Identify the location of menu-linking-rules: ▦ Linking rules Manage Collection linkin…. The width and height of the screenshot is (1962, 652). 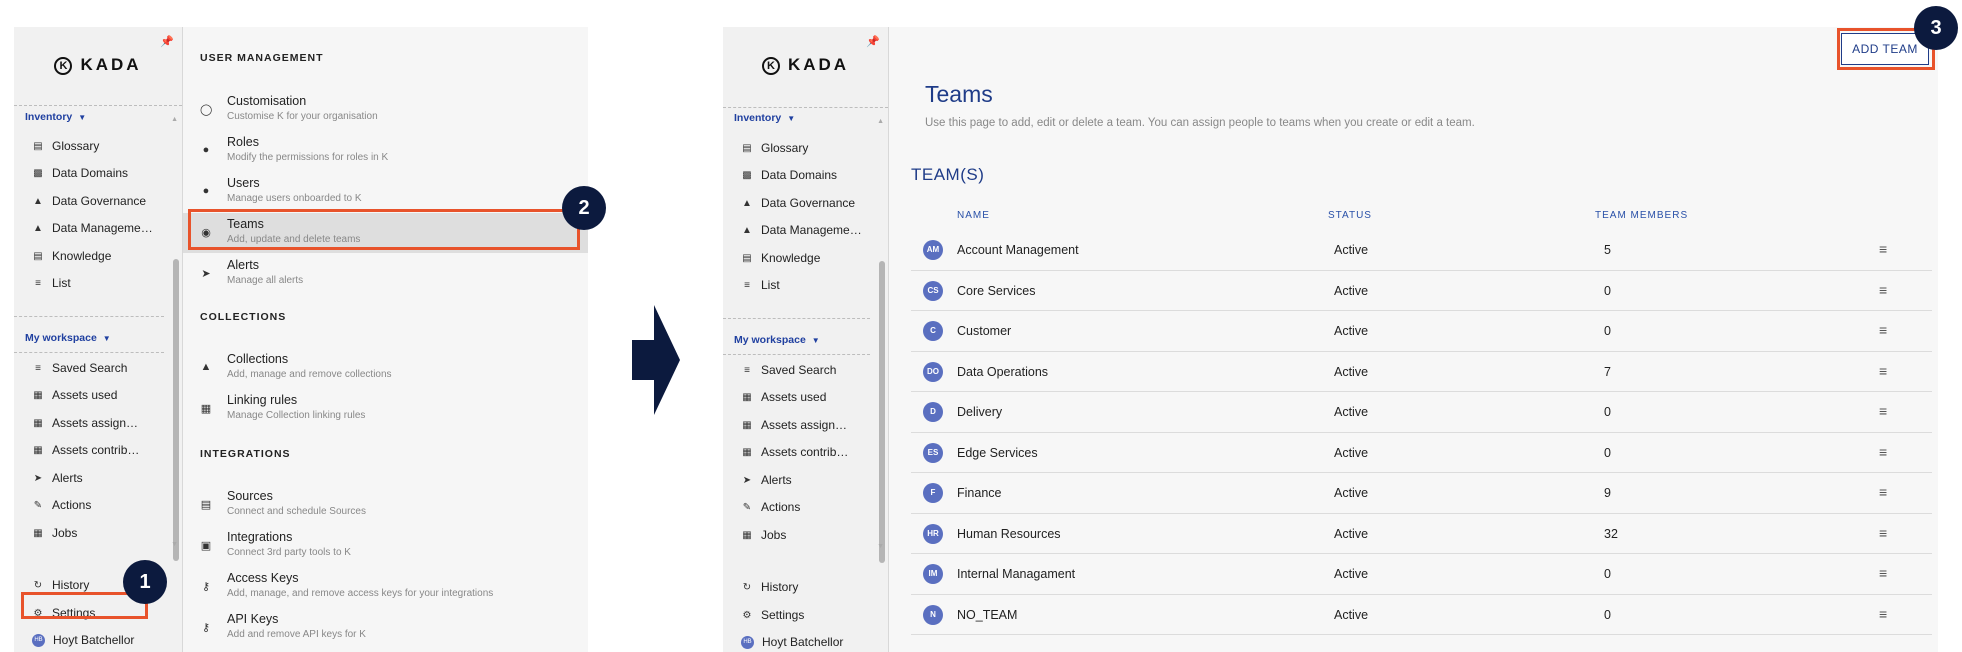
(385, 409).